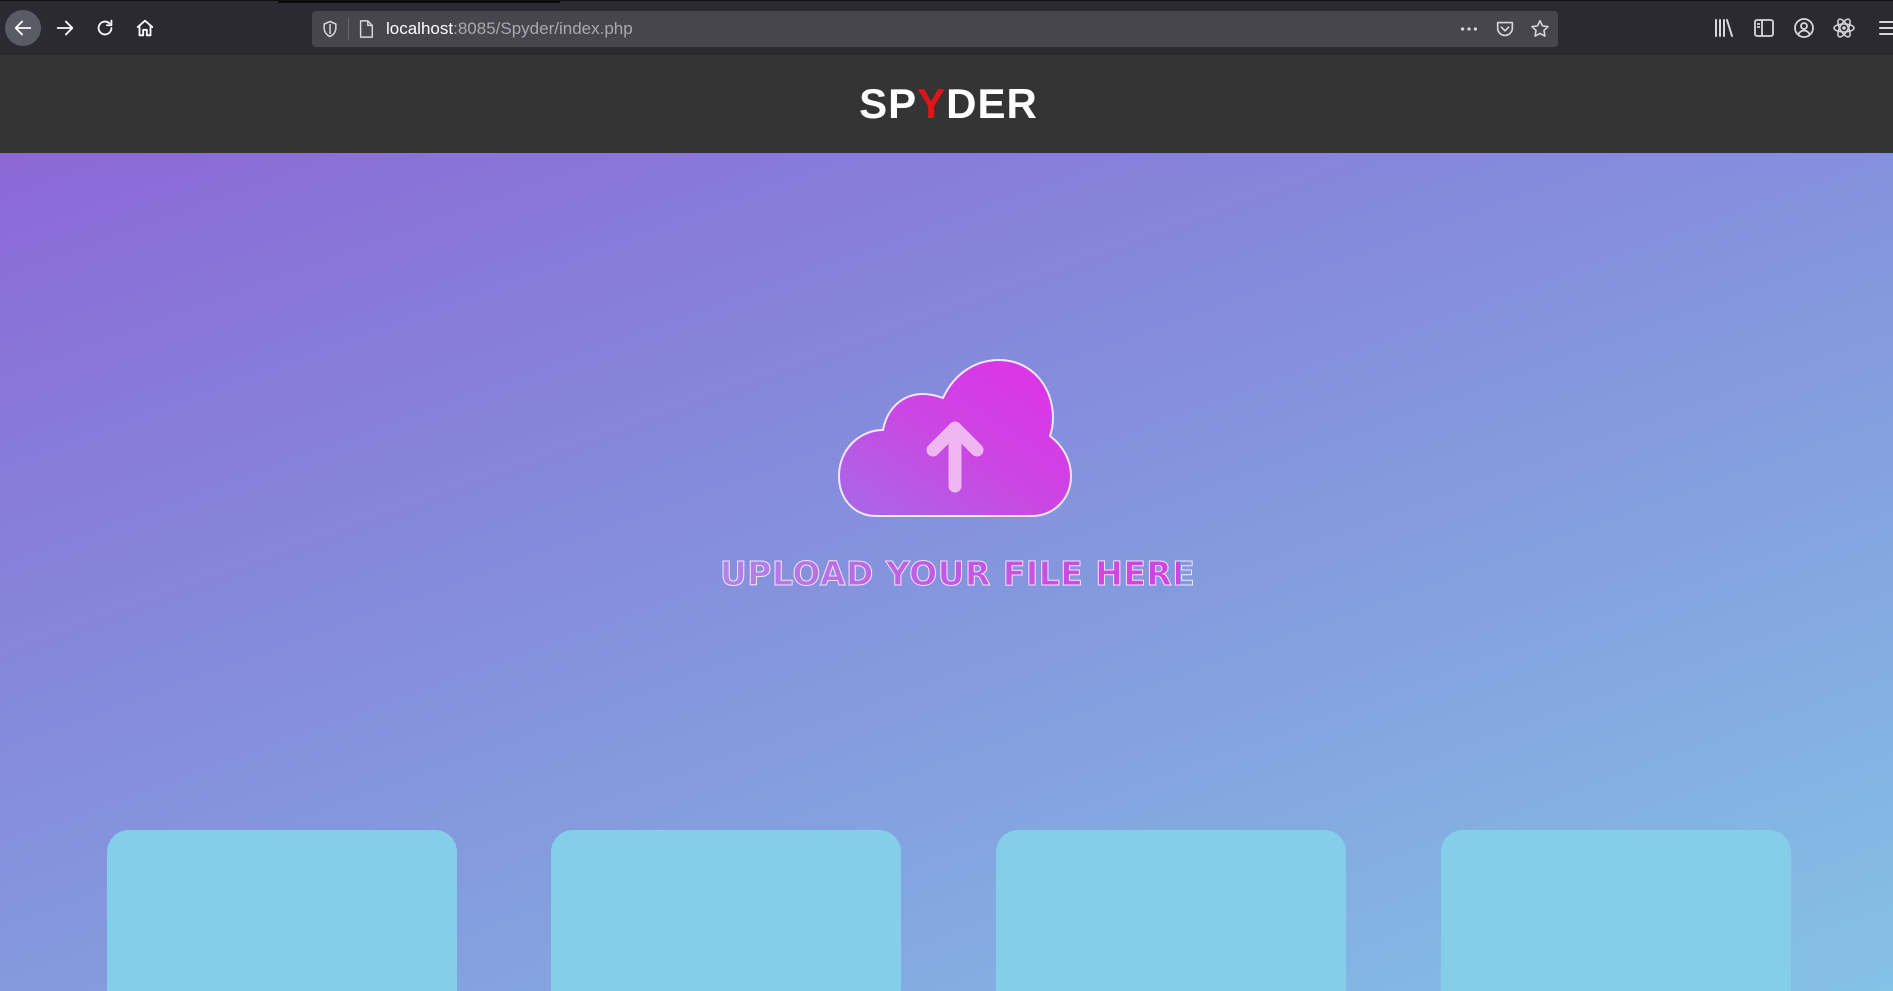  What do you see at coordinates (1469, 29) in the screenshot?
I see `page-actions-more-icon` at bounding box center [1469, 29].